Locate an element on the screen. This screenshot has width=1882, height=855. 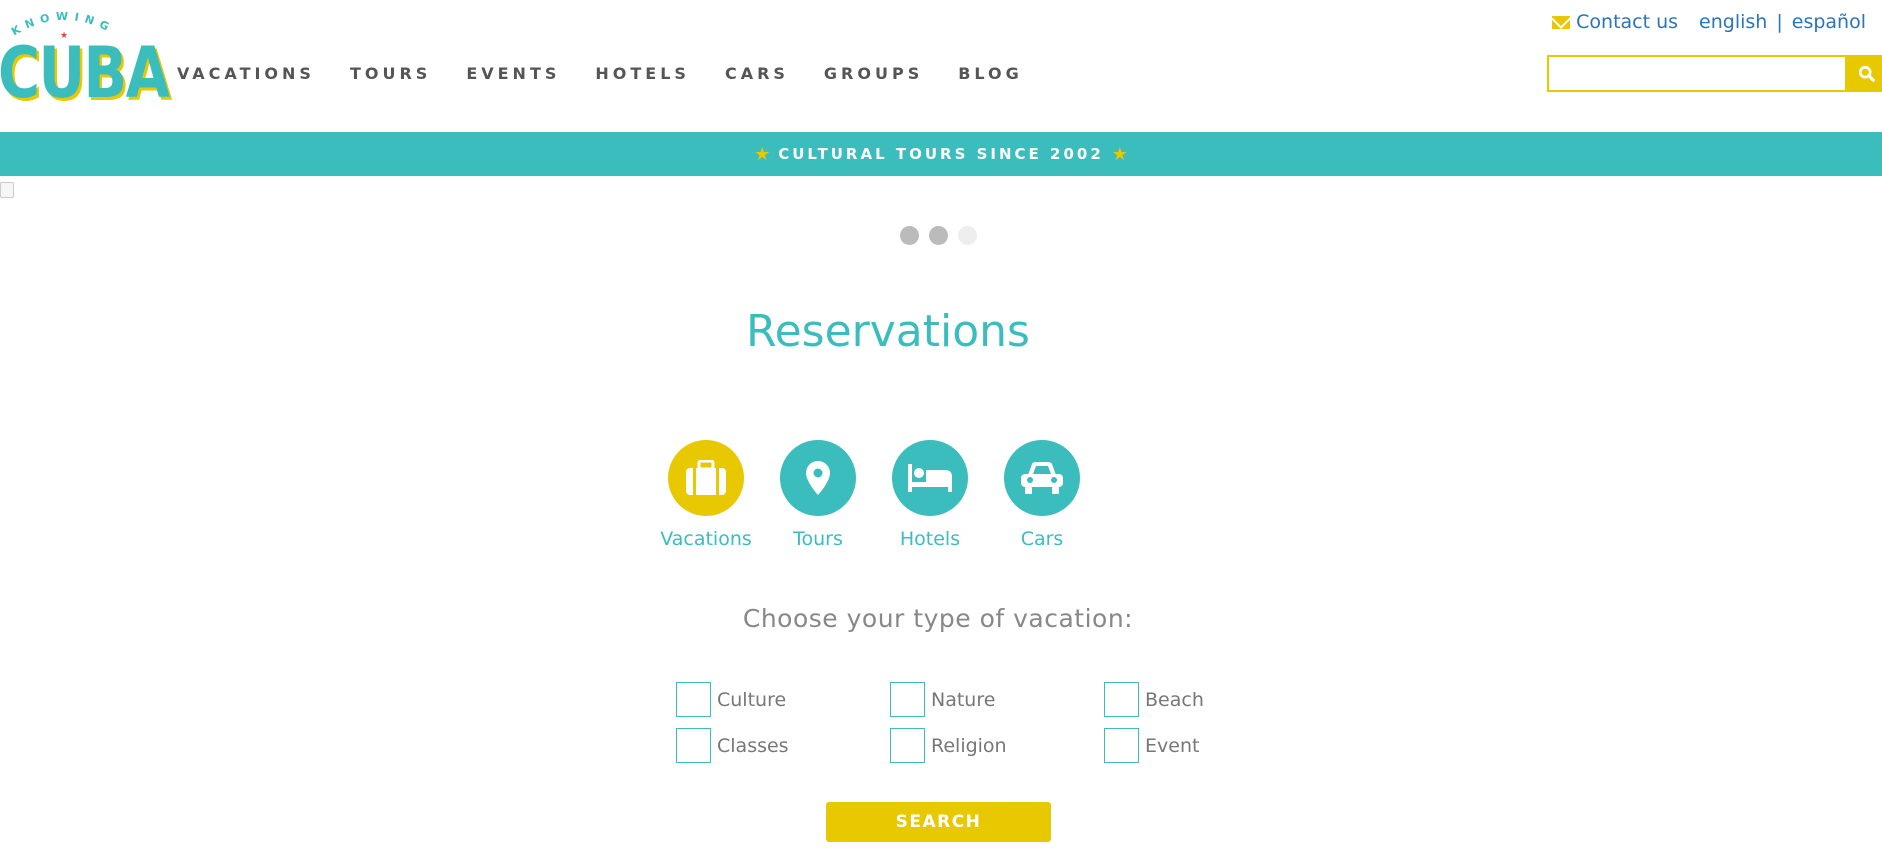
language-english-link: english is located at coordinates (1733, 22).